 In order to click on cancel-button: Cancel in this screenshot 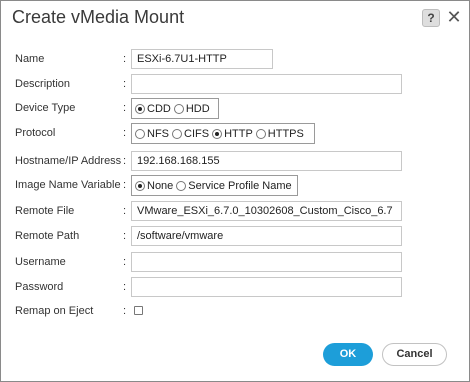, I will do `click(414, 354)`.